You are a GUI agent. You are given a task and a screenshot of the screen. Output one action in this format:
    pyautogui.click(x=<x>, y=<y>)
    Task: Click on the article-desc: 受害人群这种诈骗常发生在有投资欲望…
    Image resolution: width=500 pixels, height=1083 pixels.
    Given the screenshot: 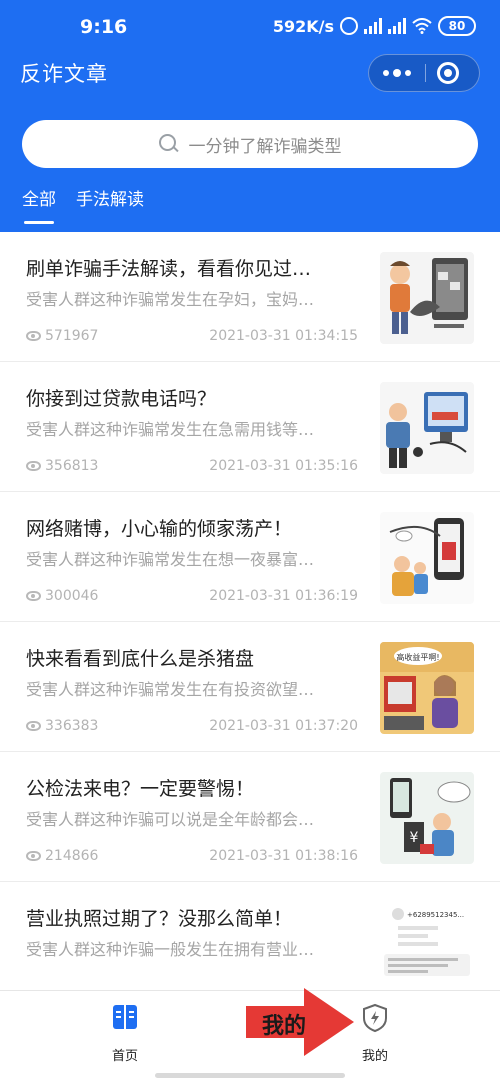 What is the action you would take?
    pyautogui.click(x=170, y=689)
    